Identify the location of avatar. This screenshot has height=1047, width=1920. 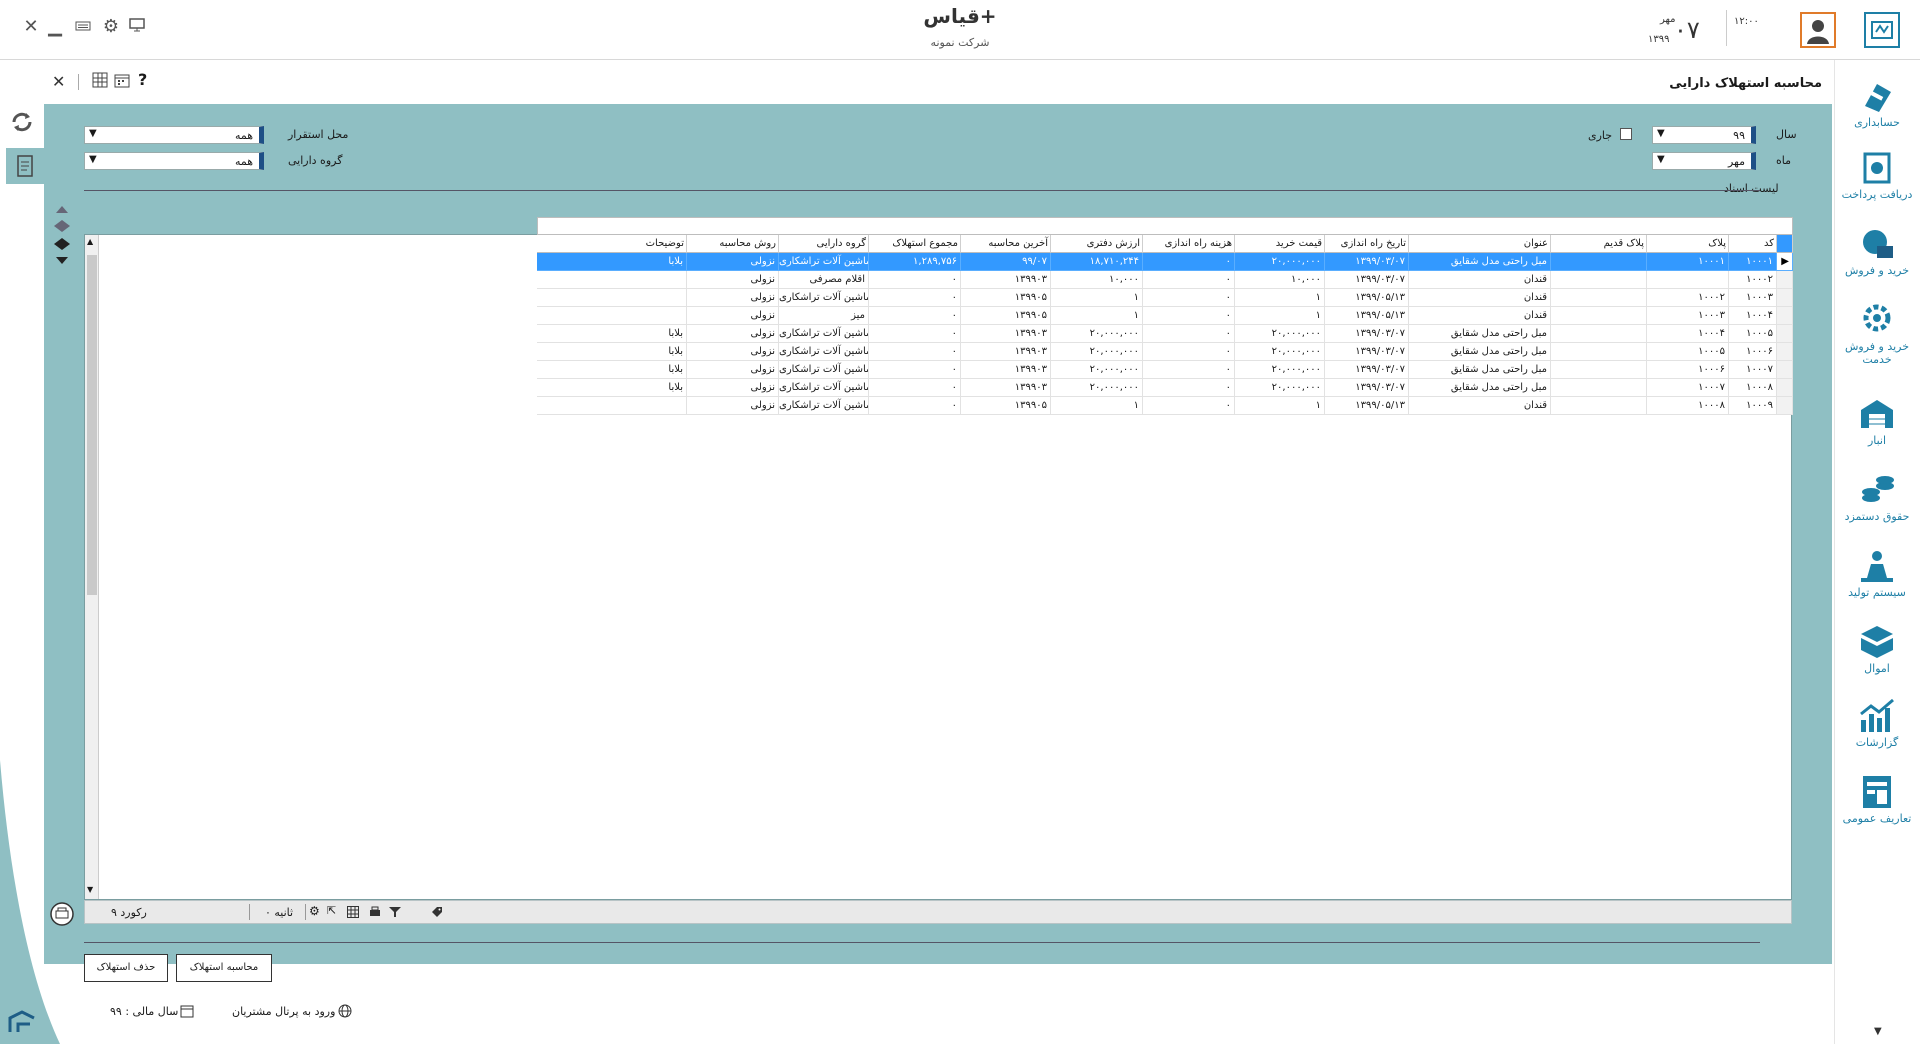
(1818, 30).